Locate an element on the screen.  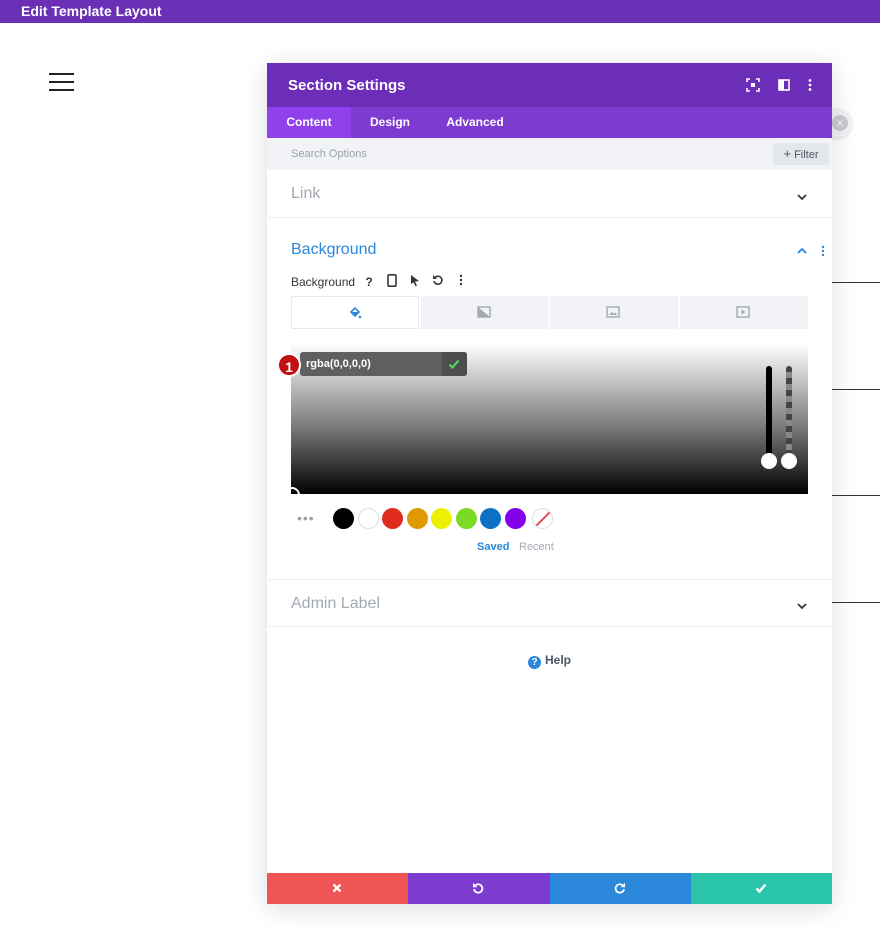
hover-cursor-icon is located at coordinates (415, 282).